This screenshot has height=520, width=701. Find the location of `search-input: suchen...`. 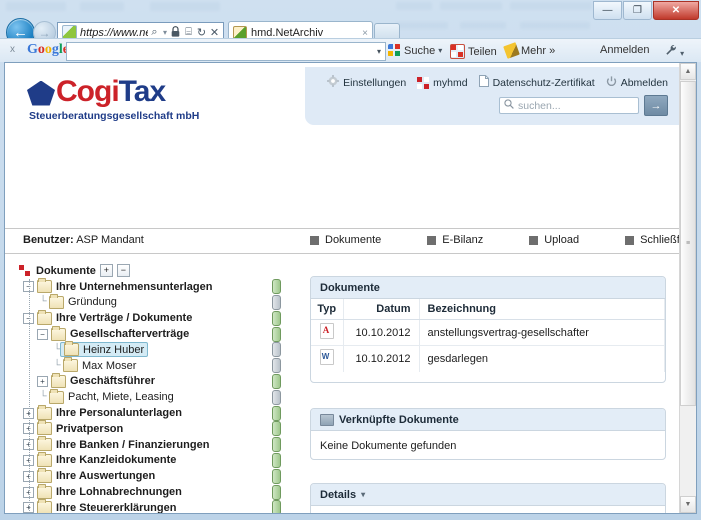

search-input: suchen... is located at coordinates (569, 105).